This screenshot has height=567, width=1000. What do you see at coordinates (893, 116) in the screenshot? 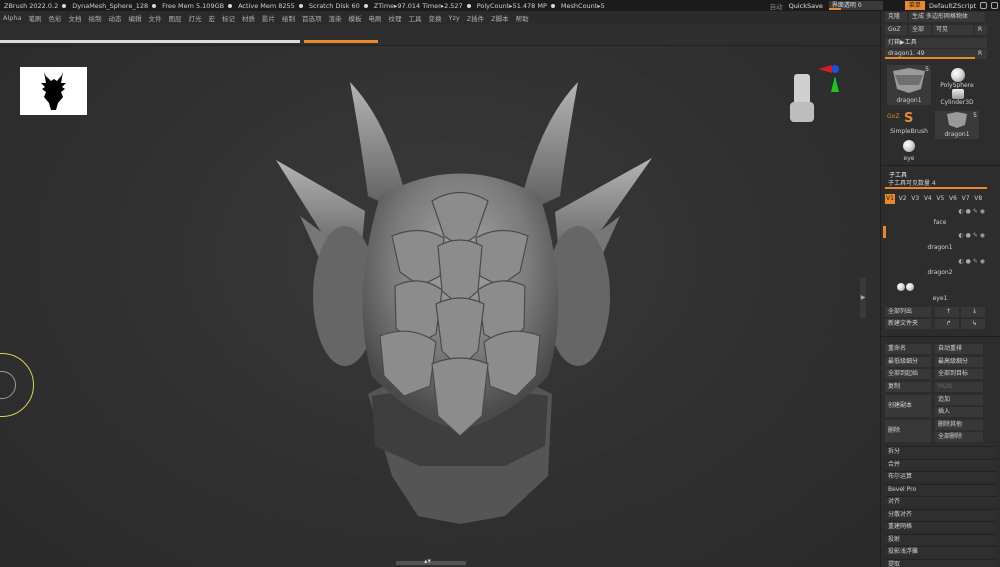
I see `goz-icon: GoZ` at bounding box center [893, 116].